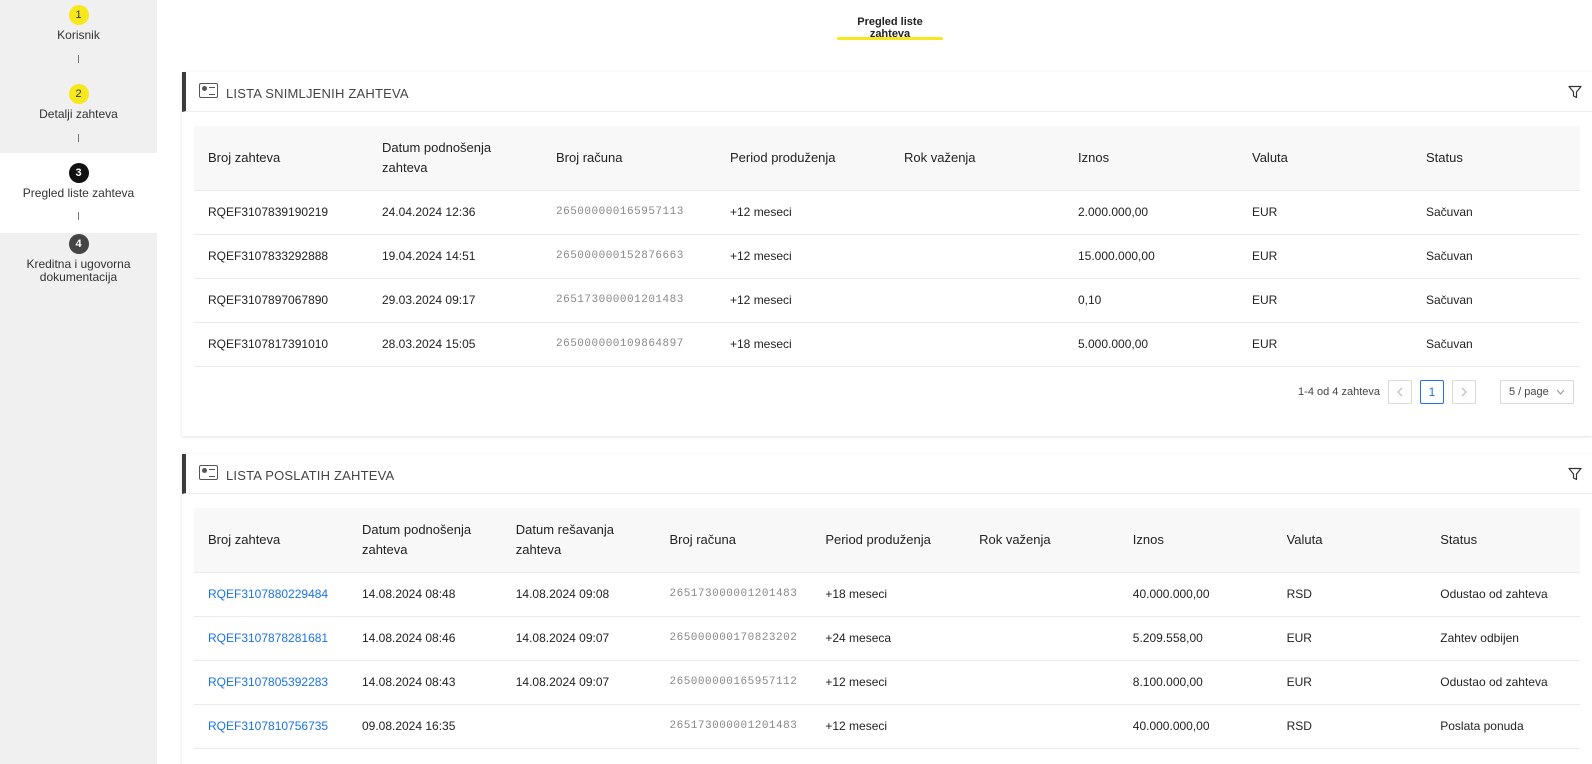 Image resolution: width=1592 pixels, height=764 pixels. What do you see at coordinates (1195, 637) in the screenshot?
I see `amount: 5.209.558,00` at bounding box center [1195, 637].